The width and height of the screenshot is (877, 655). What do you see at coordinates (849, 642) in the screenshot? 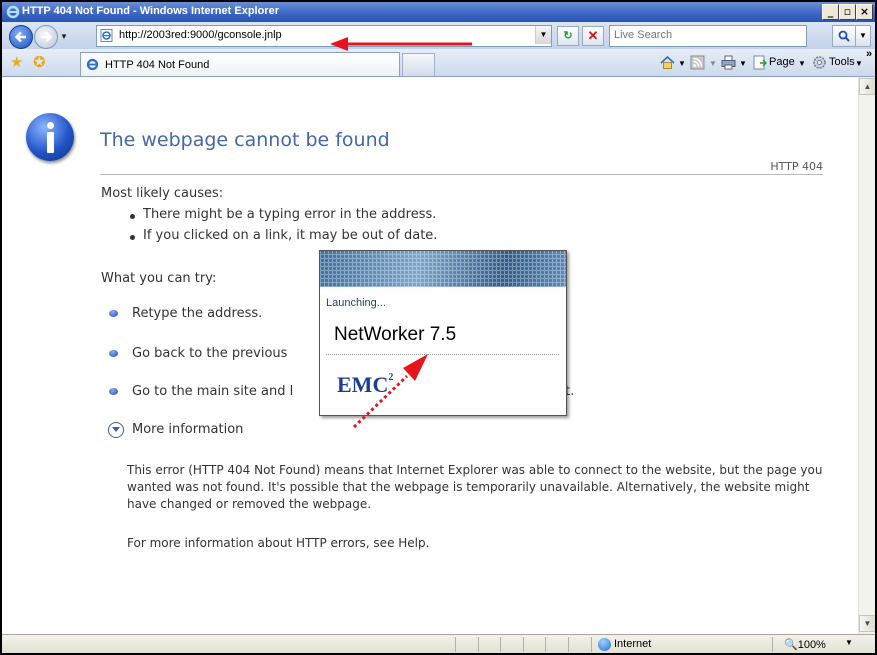
I see `zoom-dropdown-icon: ▼` at bounding box center [849, 642].